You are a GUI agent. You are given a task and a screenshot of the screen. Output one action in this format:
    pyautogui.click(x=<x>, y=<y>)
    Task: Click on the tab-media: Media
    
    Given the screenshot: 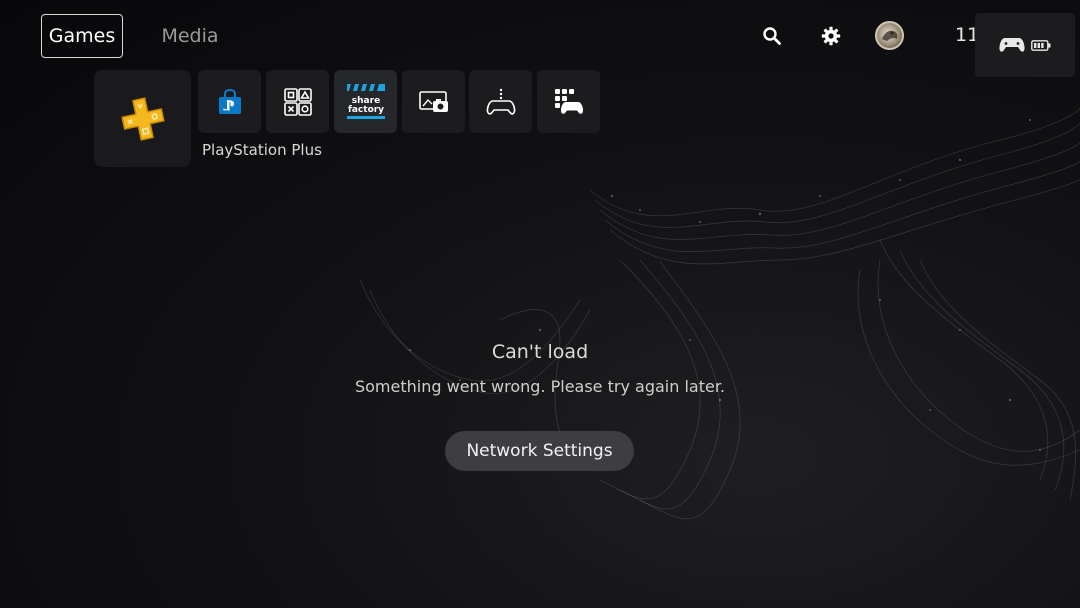 What is the action you would take?
    pyautogui.click(x=190, y=36)
    